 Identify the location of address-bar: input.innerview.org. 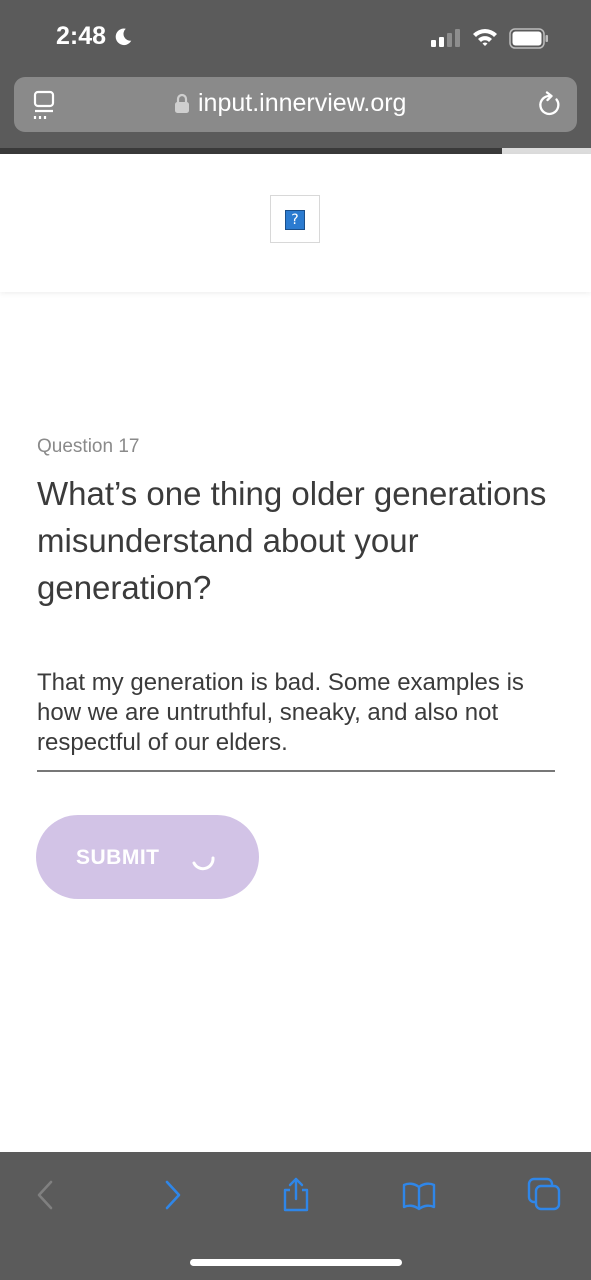
(295, 104).